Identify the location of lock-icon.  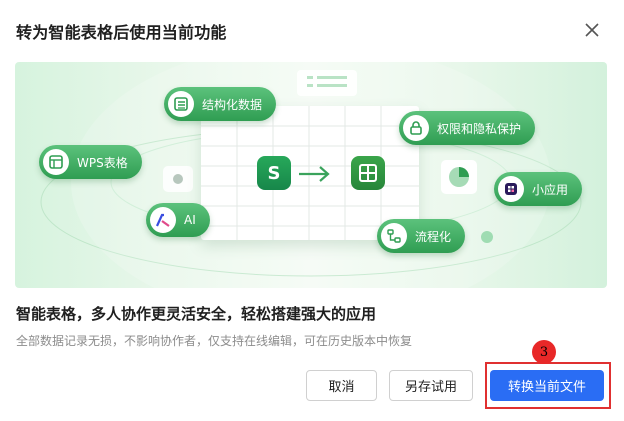
(416, 128).